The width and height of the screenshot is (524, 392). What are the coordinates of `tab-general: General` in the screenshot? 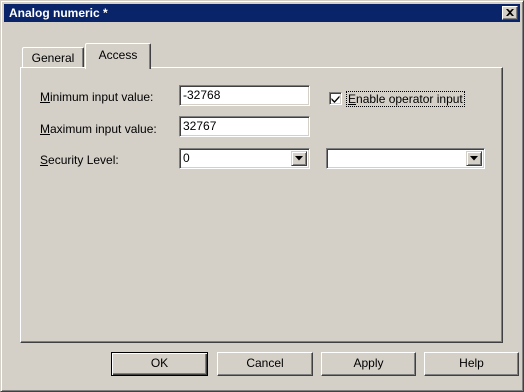 It's located at (53, 57).